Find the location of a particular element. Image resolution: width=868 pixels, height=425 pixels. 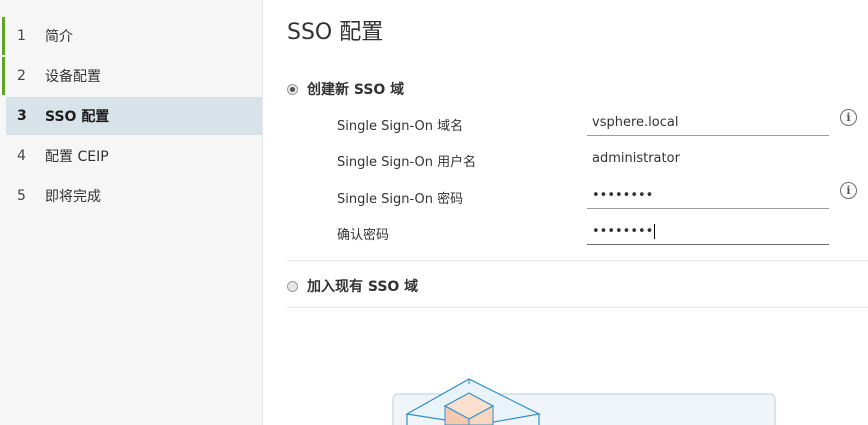

step-label: SSO 配置 is located at coordinates (77, 117).